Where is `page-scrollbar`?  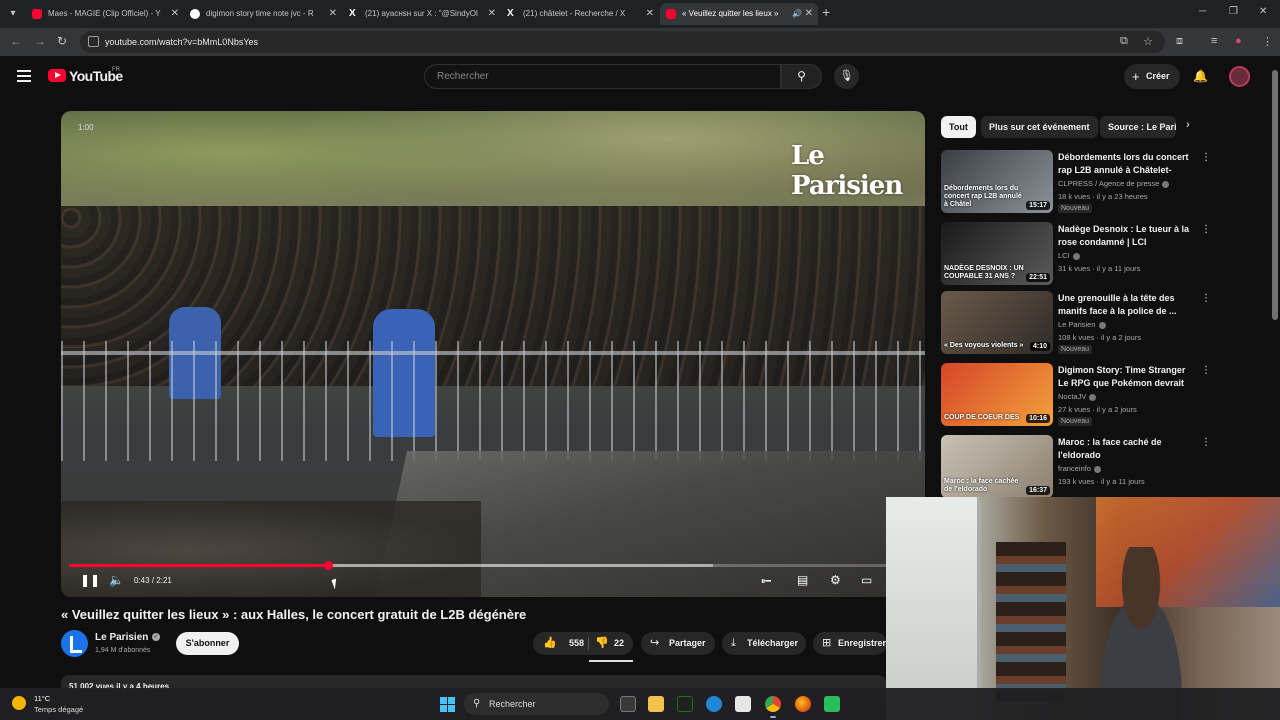 page-scrollbar is located at coordinates (1275, 276).